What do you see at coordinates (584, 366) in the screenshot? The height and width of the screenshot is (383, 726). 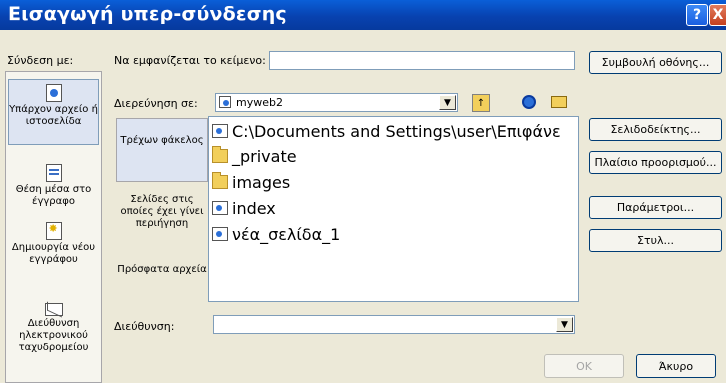 I see `ok-button: OK` at bounding box center [584, 366].